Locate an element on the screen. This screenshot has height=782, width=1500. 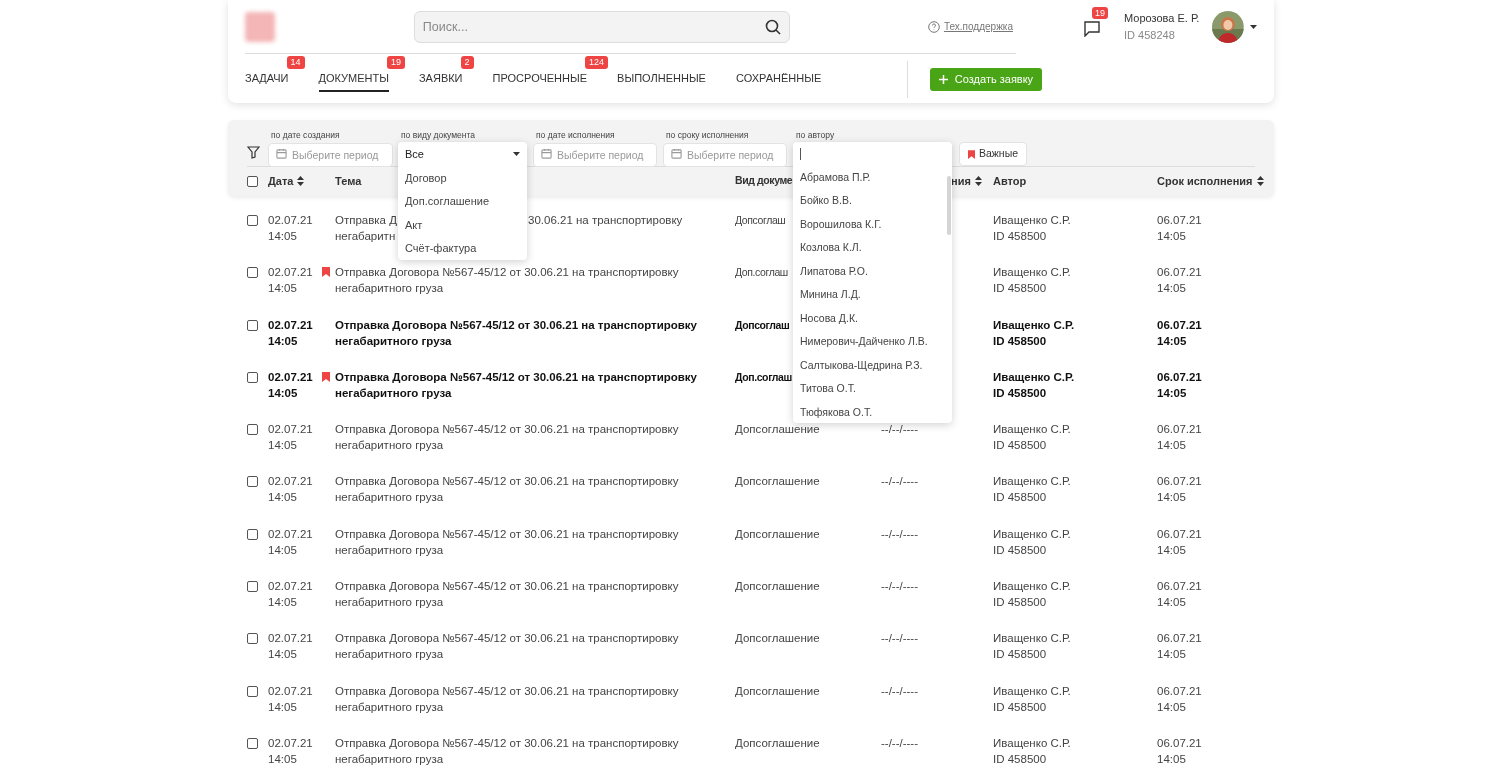
table-cell-text: Отправка Д is located at coordinates (366, 220).